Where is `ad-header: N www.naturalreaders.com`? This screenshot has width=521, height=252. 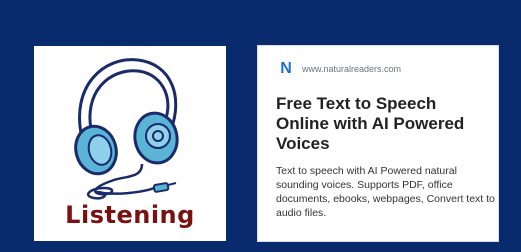
ad-header: N www.naturalreaders.com is located at coordinates (339, 68).